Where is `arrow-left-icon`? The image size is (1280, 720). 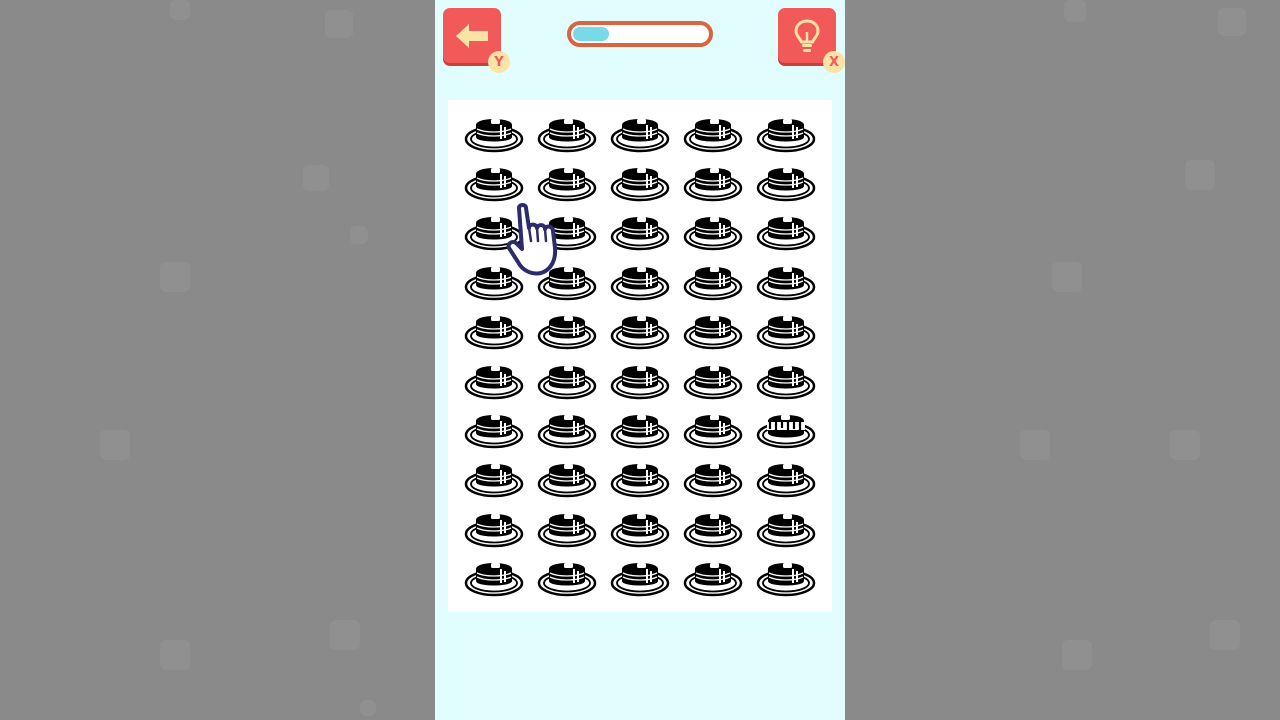 arrow-left-icon is located at coordinates (472, 35).